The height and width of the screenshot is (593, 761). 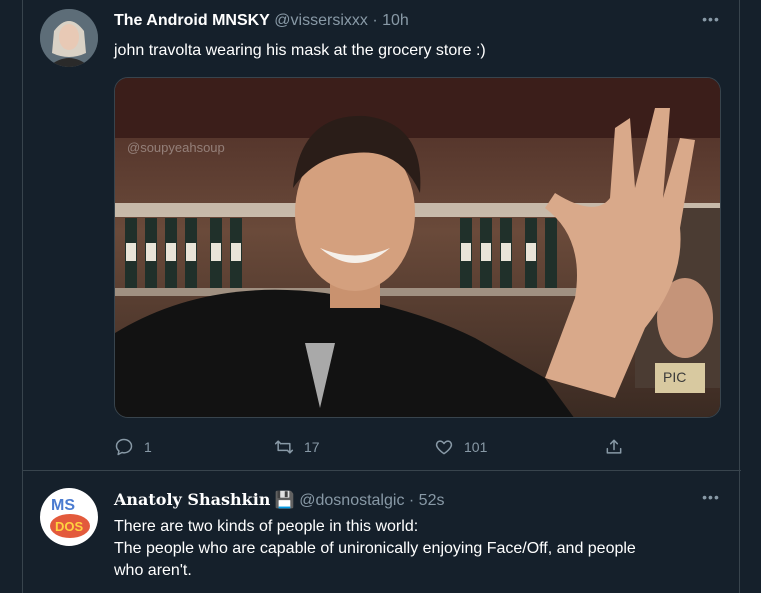 I want to click on reply-icon, so click(x=124, y=447).